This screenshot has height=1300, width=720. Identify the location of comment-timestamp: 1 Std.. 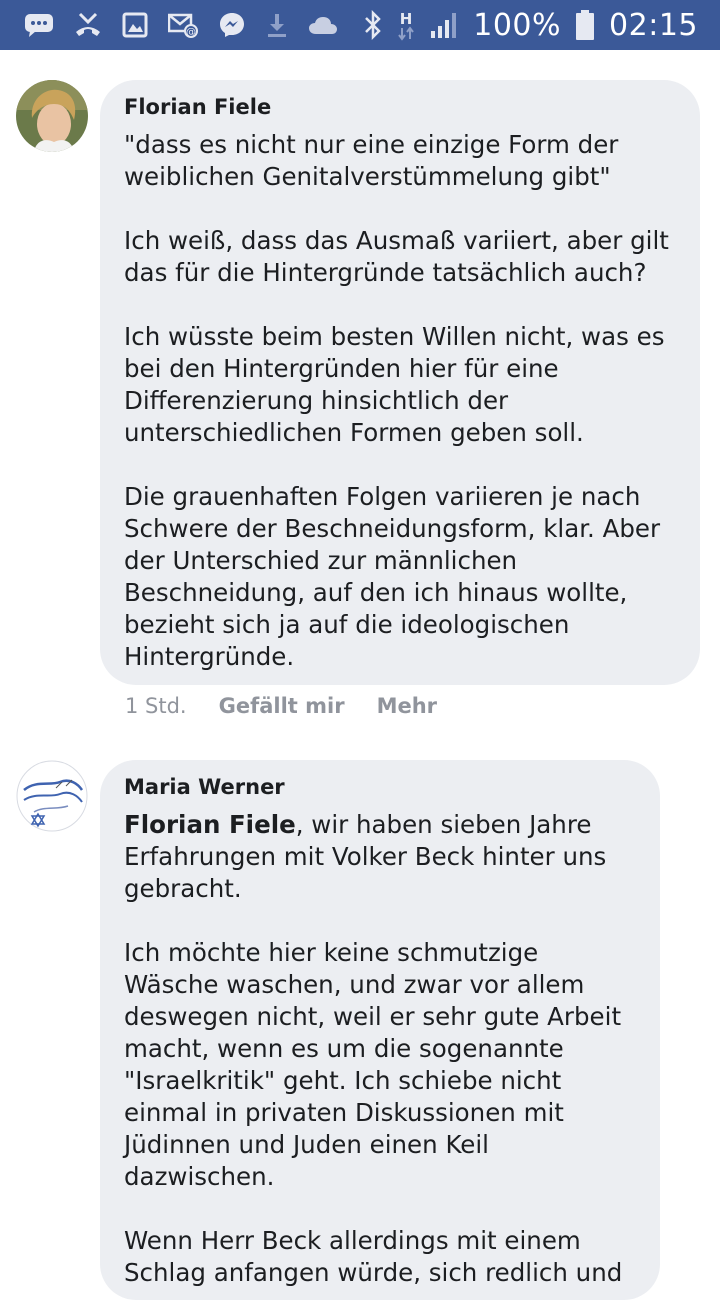
(156, 706).